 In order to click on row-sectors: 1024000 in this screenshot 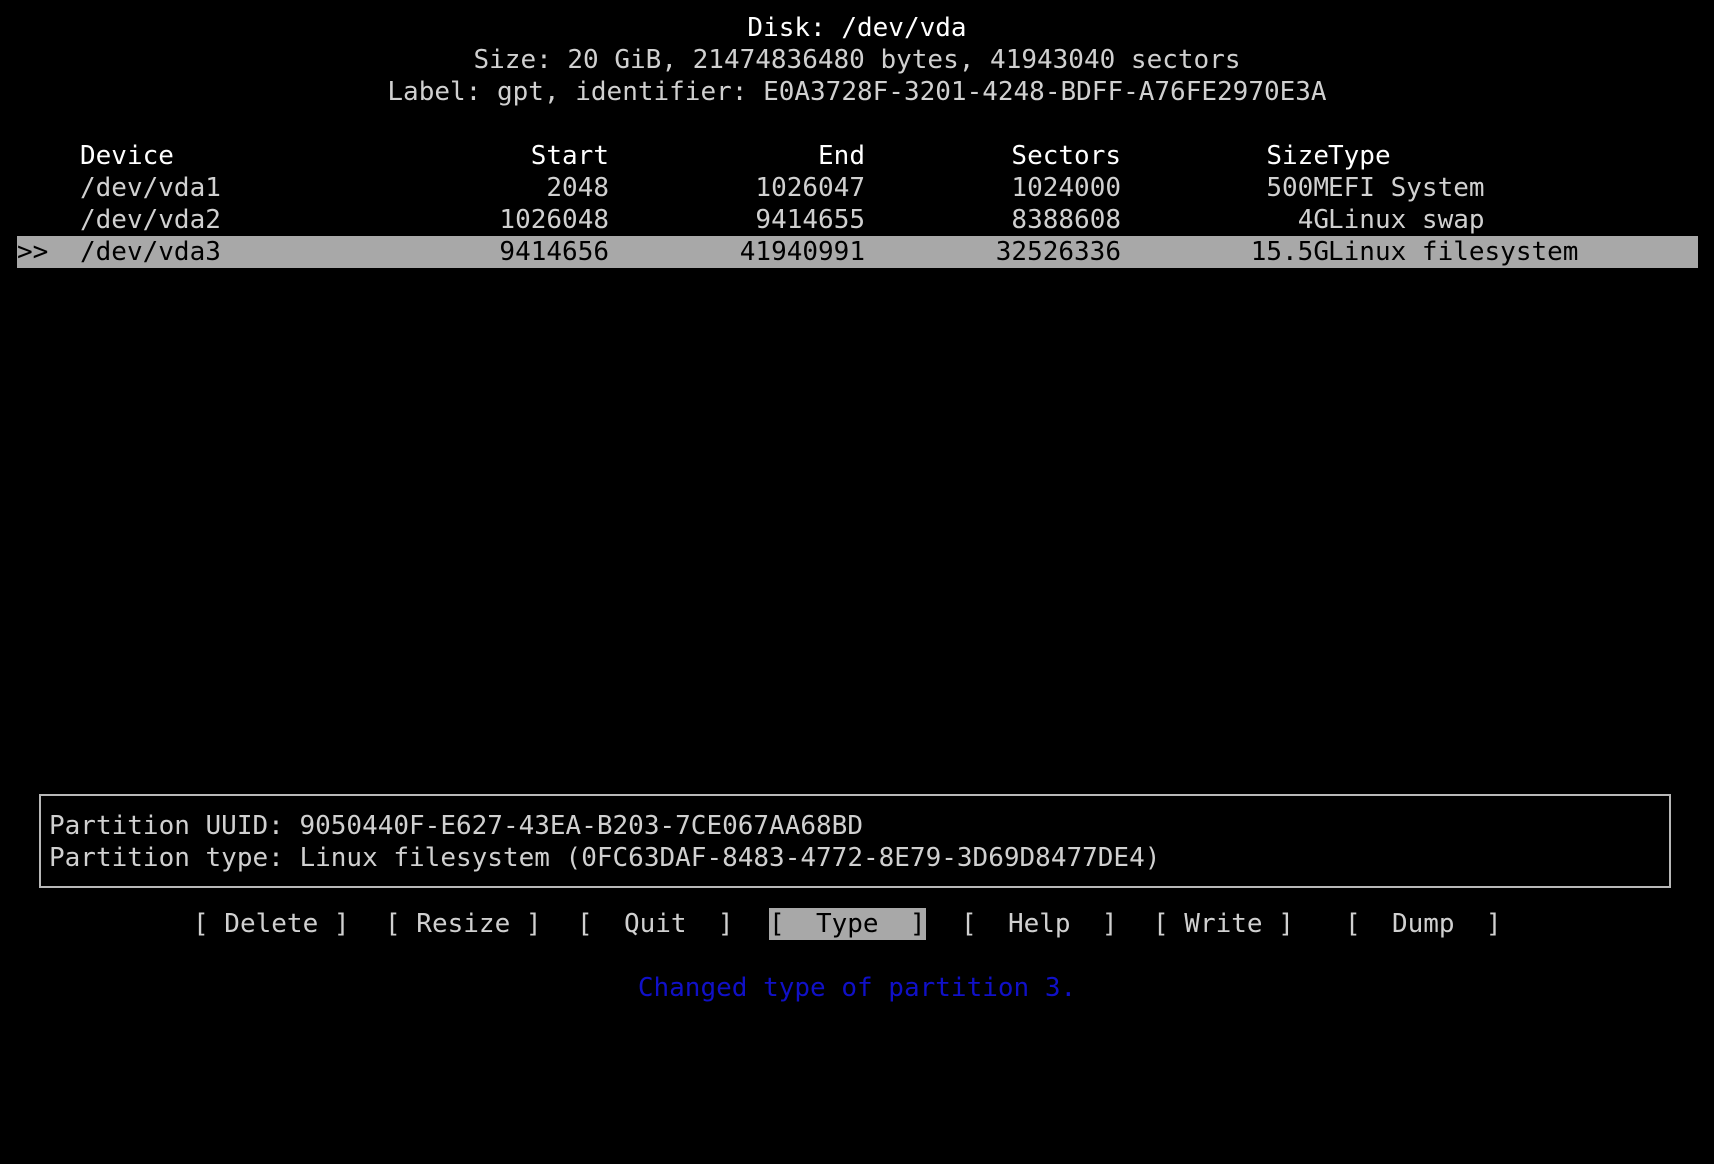, I will do `click(1066, 188)`.